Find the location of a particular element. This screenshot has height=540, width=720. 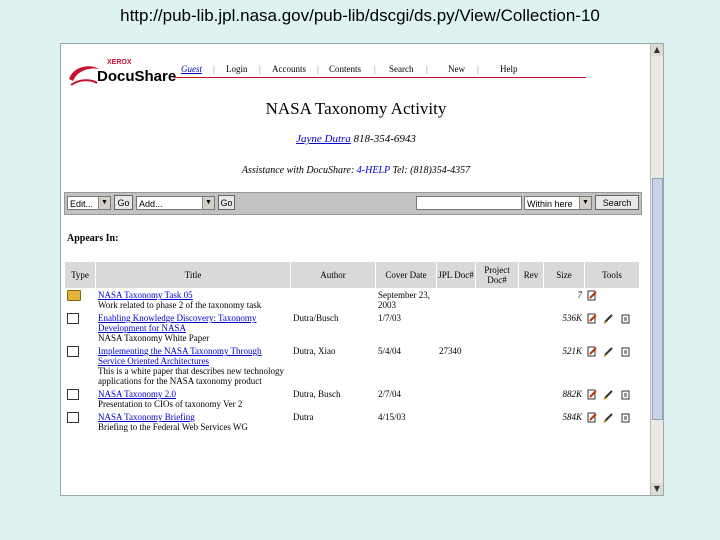

scroll-up-icon: ▲ is located at coordinates (657, 50).